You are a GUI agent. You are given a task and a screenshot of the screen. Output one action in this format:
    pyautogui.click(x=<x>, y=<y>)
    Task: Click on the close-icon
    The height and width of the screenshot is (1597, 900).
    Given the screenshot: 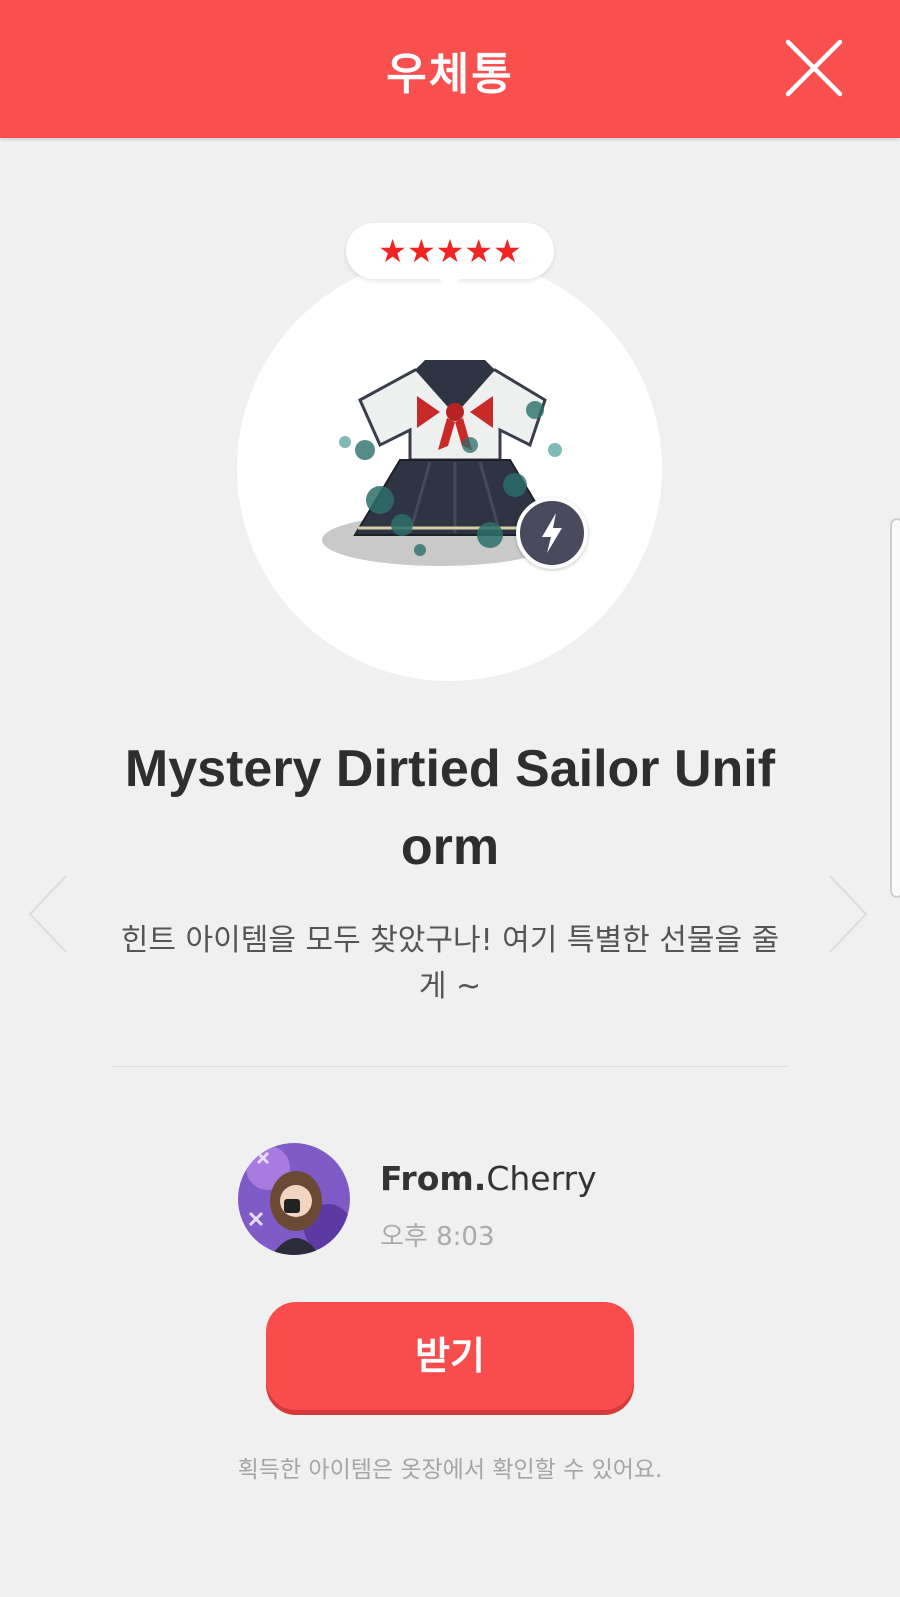 What is the action you would take?
    pyautogui.click(x=814, y=68)
    